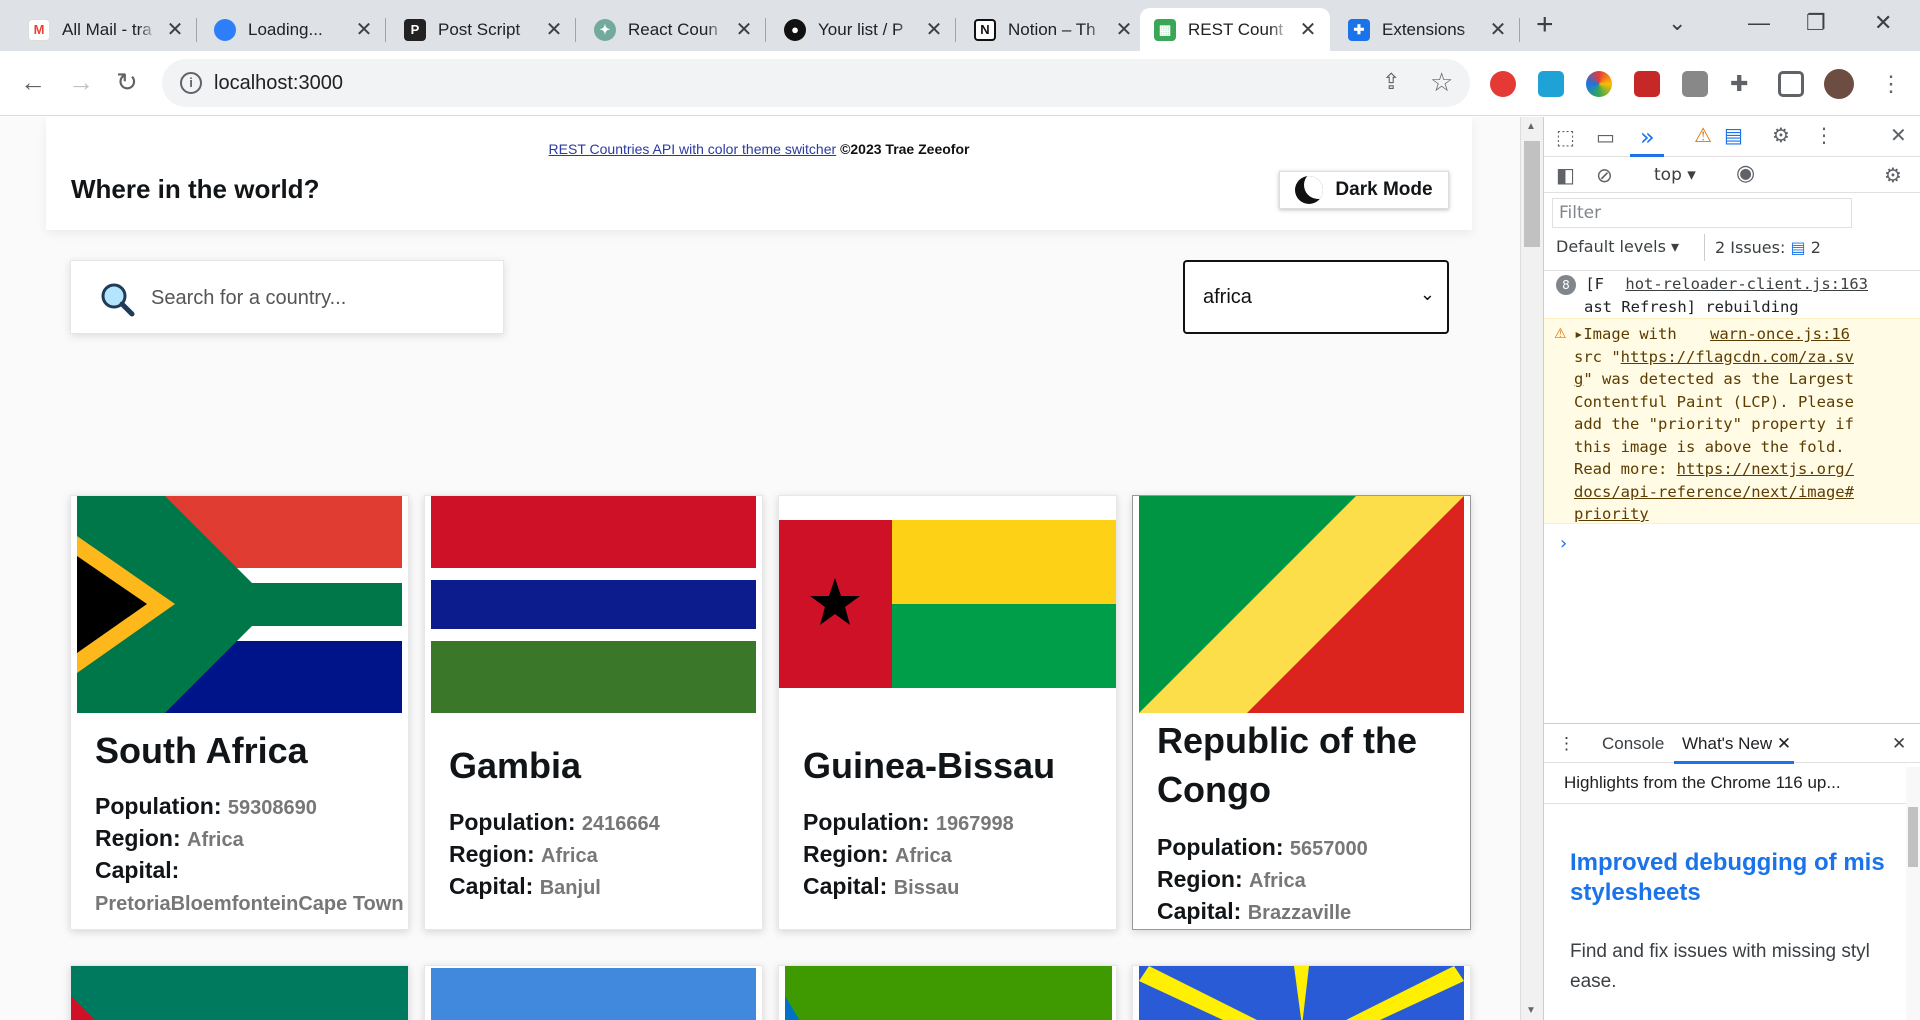  Describe the element at coordinates (1883, 23) in the screenshot. I see `window-close-icon: ✕` at that location.